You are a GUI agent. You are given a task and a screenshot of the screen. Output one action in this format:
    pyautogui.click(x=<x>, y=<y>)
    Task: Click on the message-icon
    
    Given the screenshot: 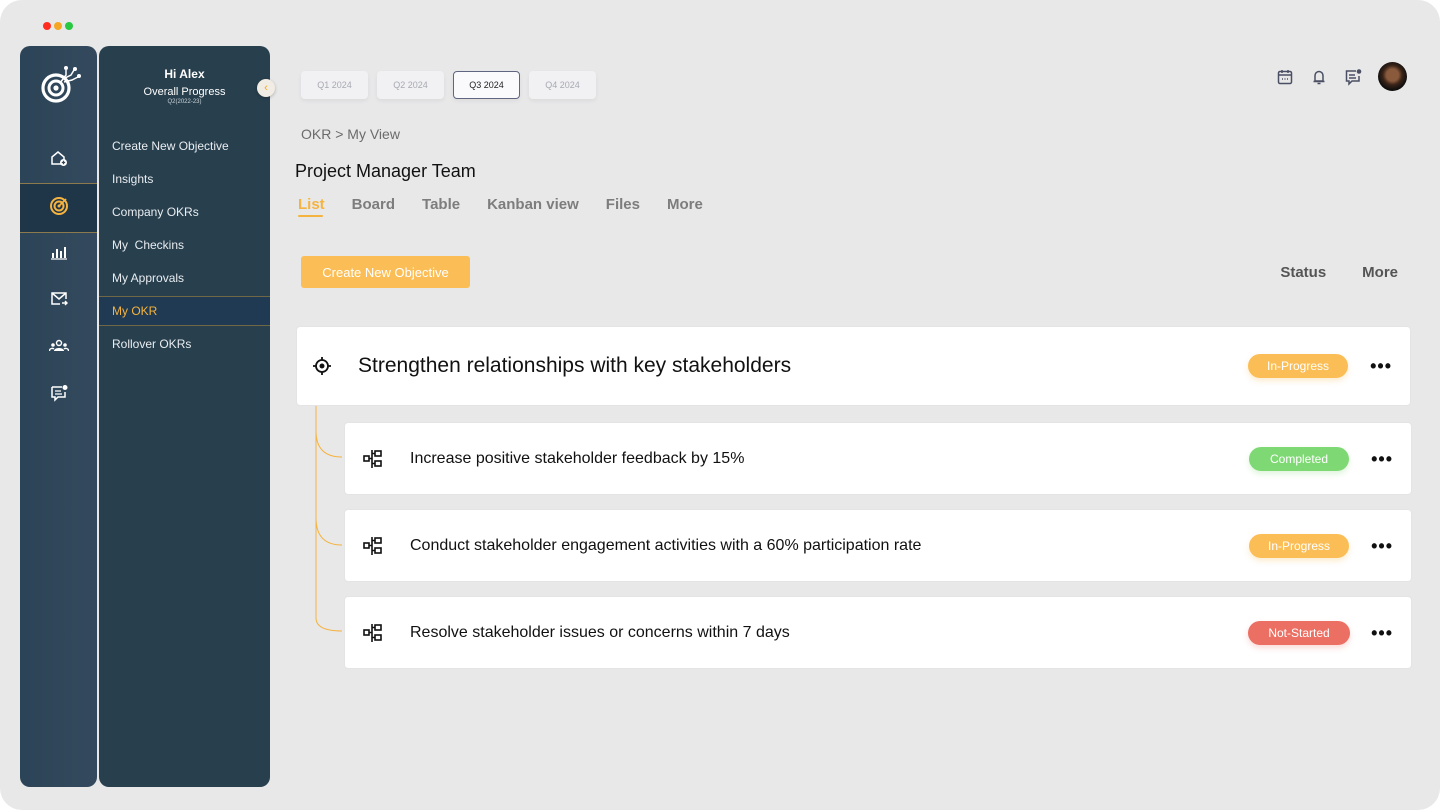 What is the action you would take?
    pyautogui.click(x=1353, y=77)
    